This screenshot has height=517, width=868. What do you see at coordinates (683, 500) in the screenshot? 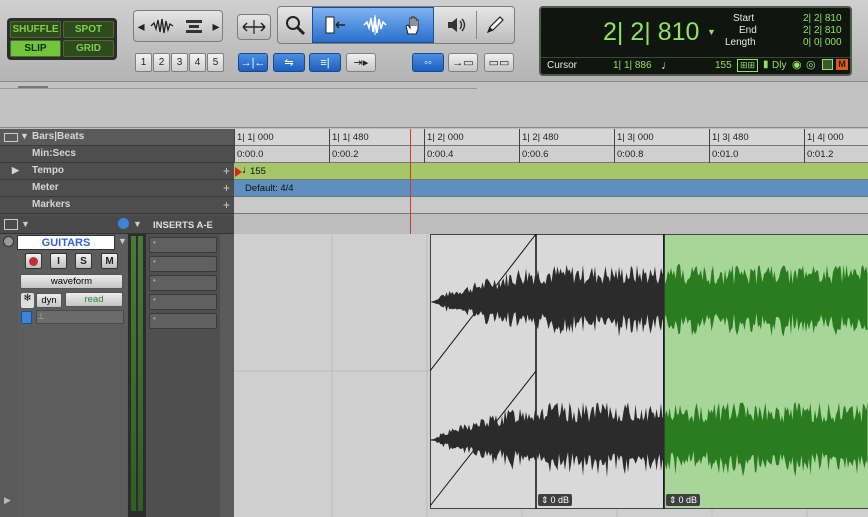
I see `clip-gain-badge-2: ⇕ 0 dB` at bounding box center [683, 500].